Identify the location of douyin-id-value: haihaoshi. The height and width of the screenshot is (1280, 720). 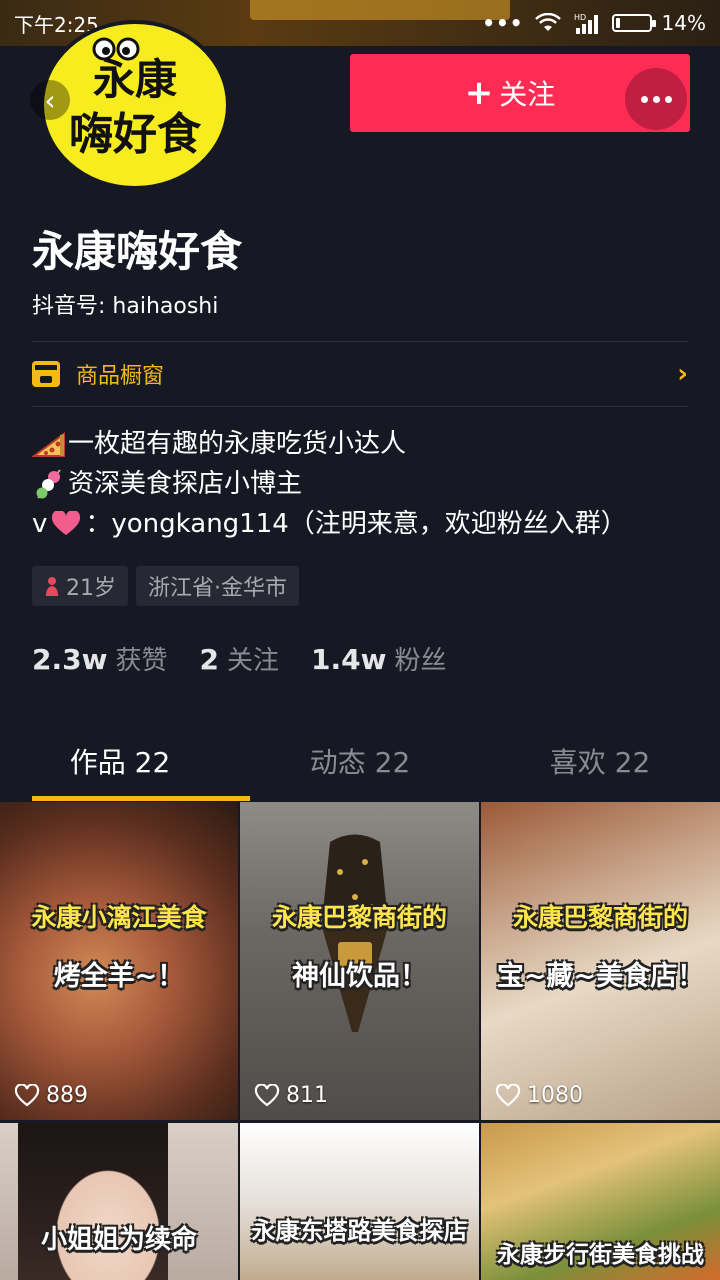
(165, 306).